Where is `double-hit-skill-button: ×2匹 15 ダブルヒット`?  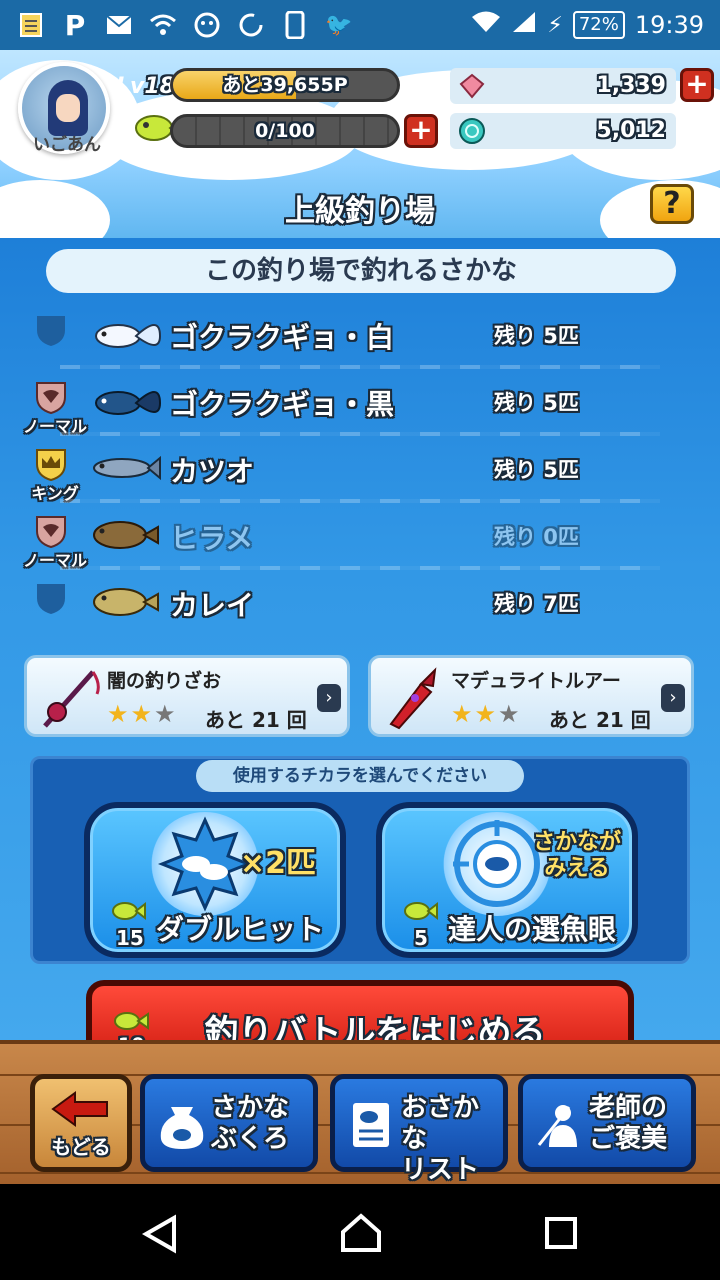
double-hit-skill-button: ×2匹 15 ダブルヒット is located at coordinates (215, 880).